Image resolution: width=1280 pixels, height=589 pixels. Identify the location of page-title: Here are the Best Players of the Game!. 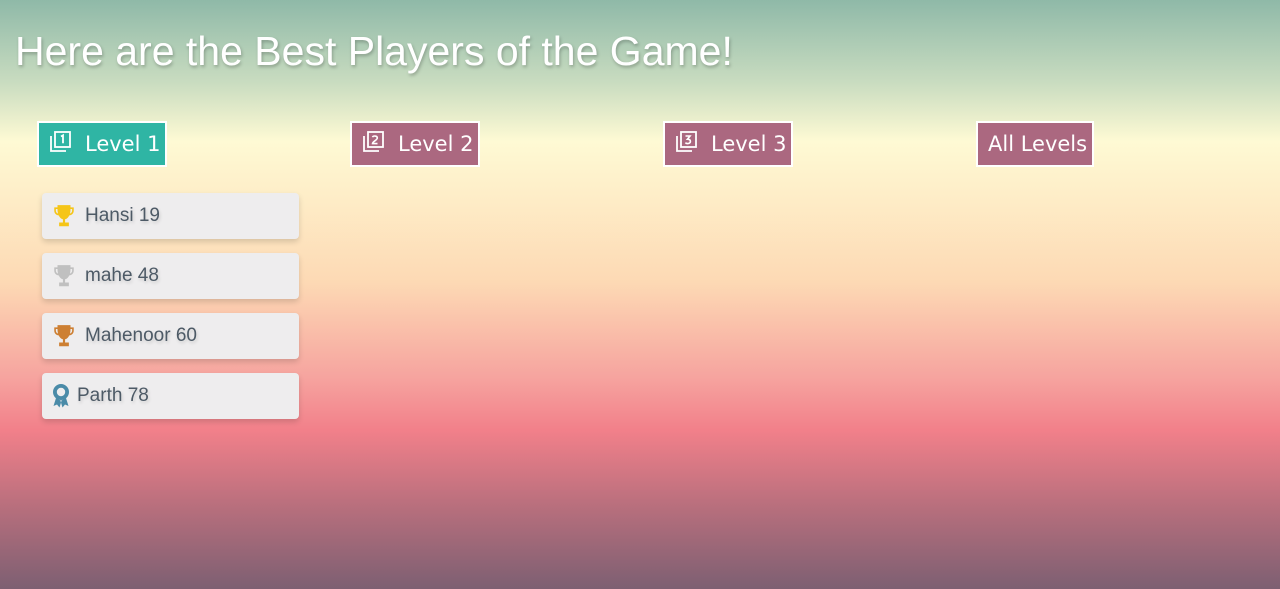
(374, 51).